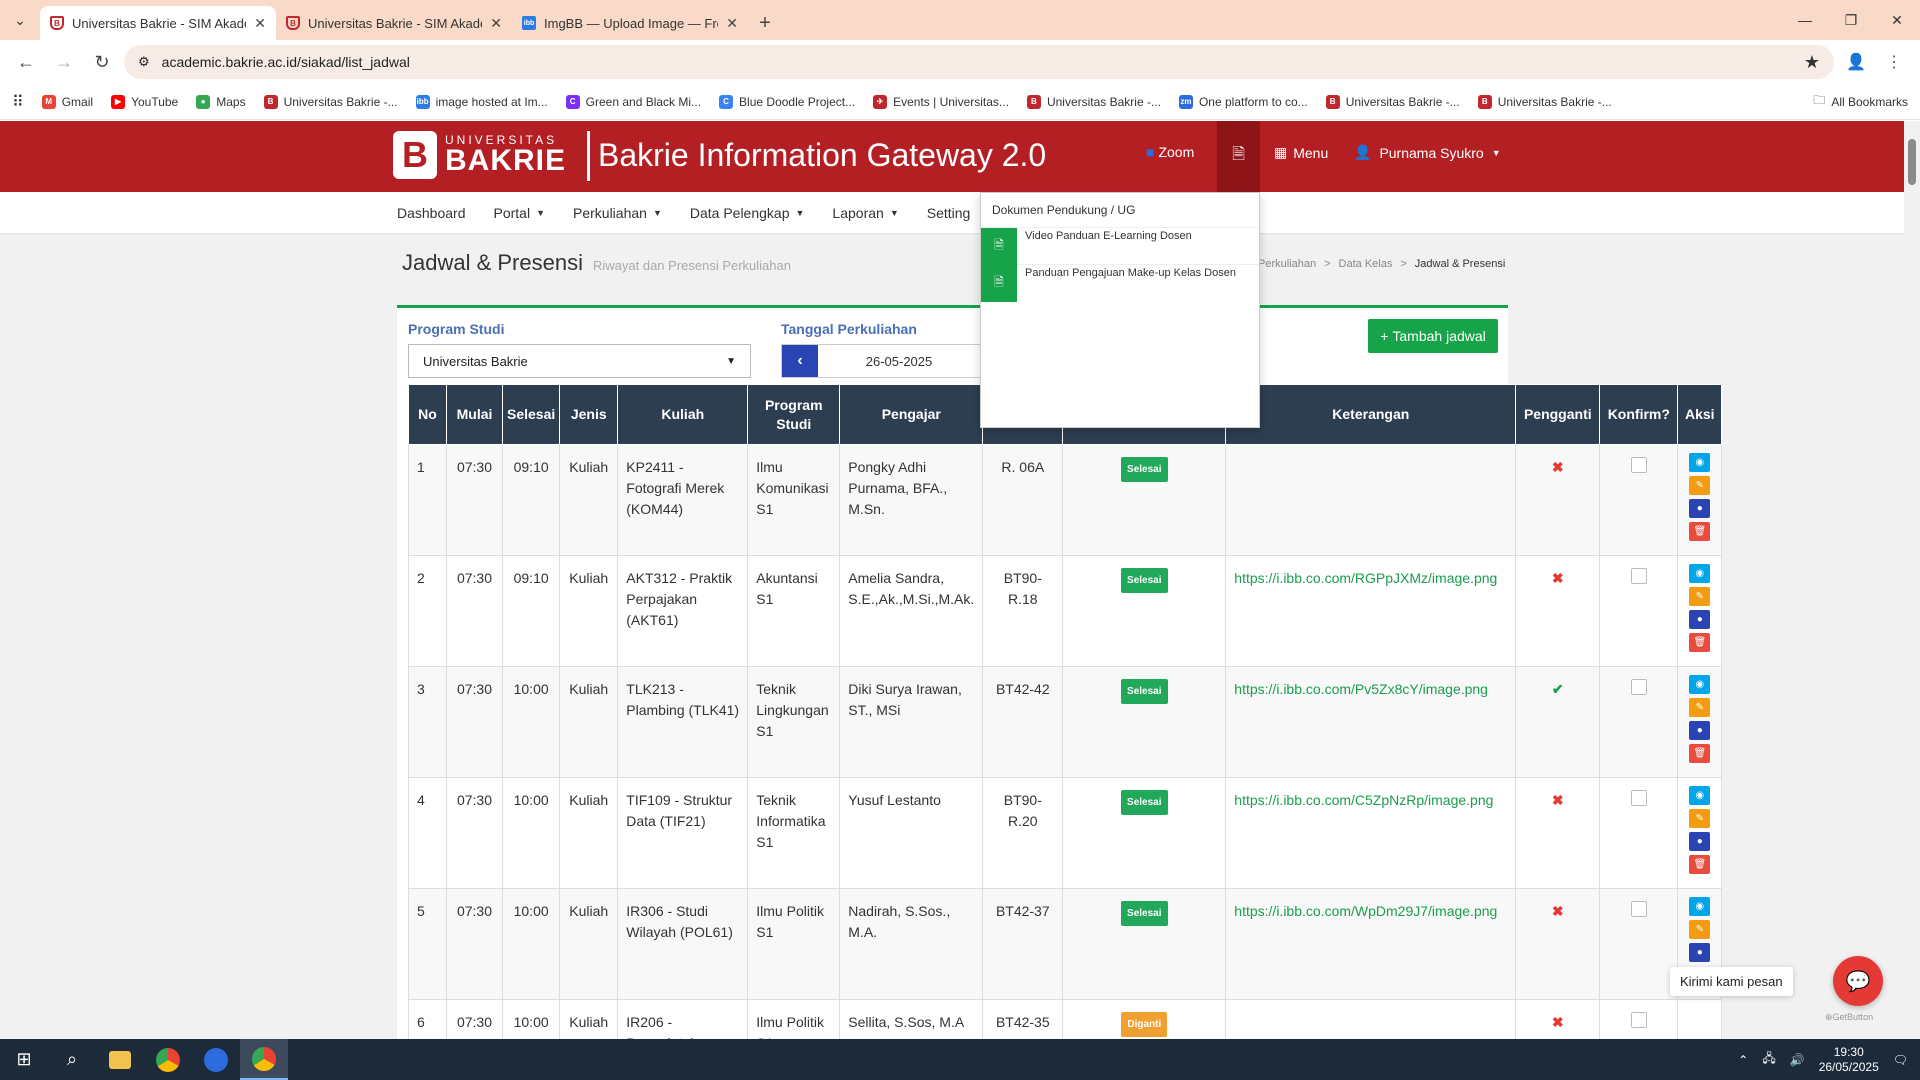 The height and width of the screenshot is (1080, 1920). Describe the element at coordinates (144, 62) in the screenshot. I see `site-info-icon: ⚙` at that location.